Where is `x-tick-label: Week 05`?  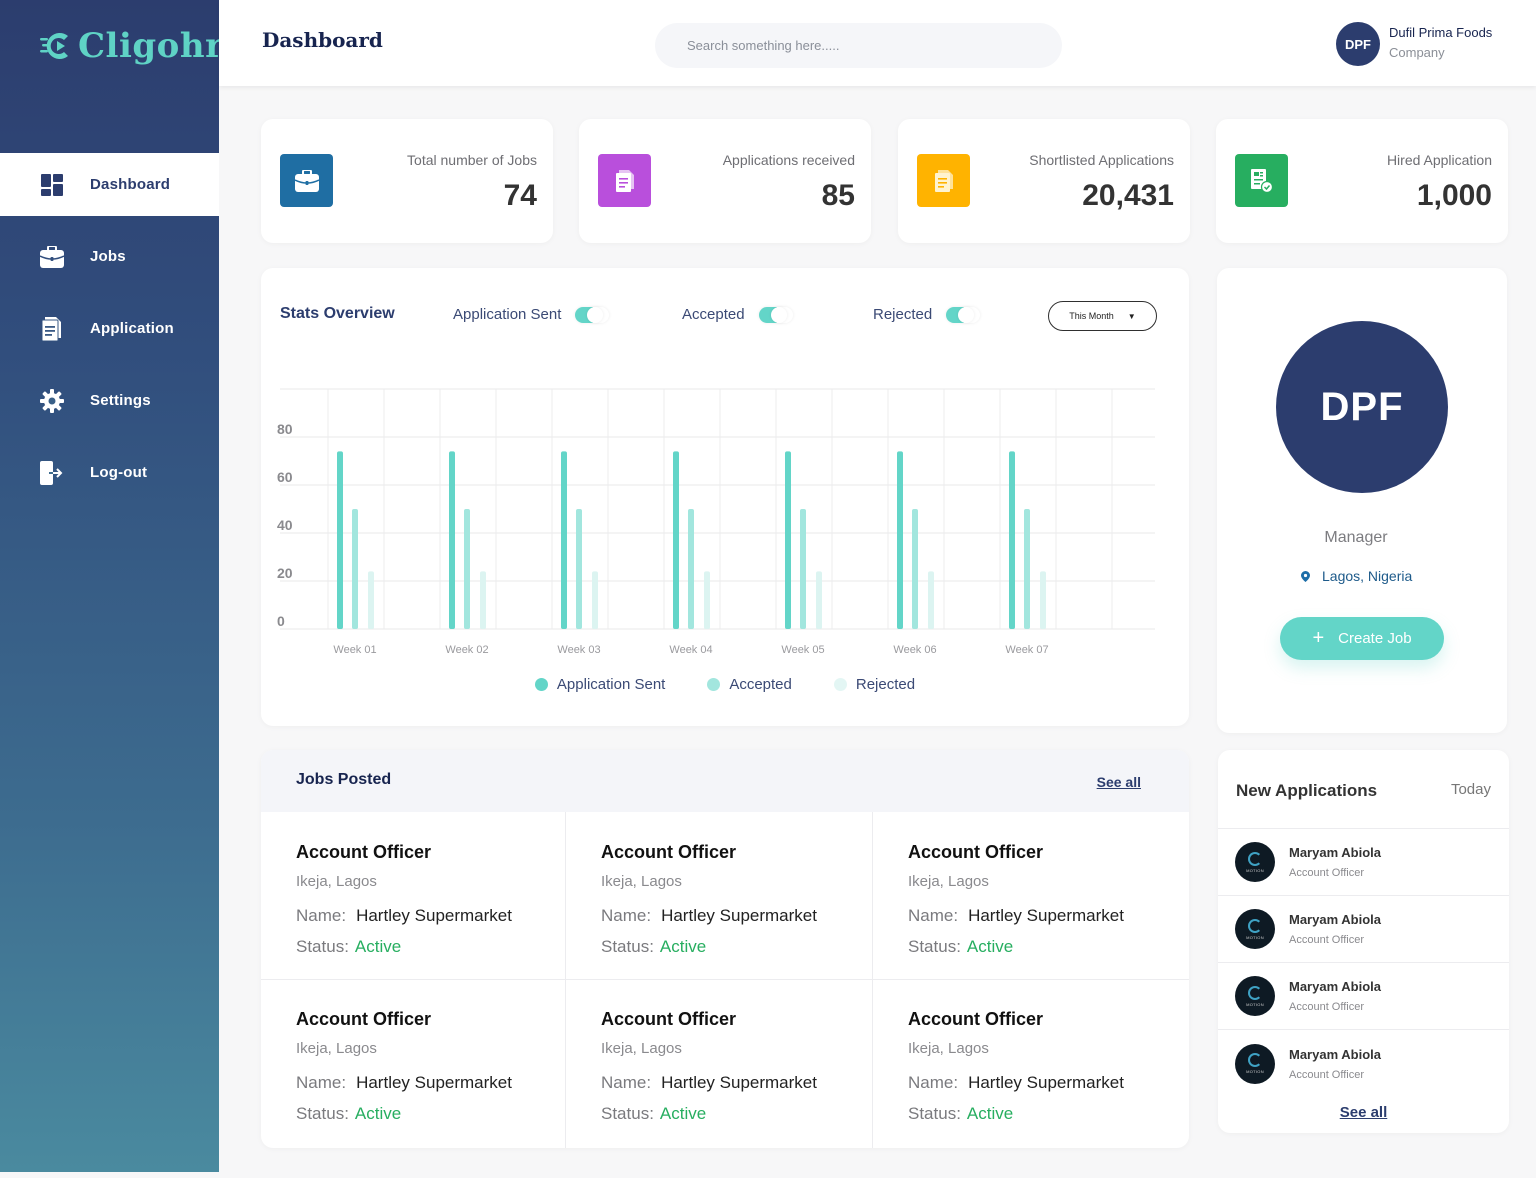
x-tick-label: Week 05 is located at coordinates (802, 650).